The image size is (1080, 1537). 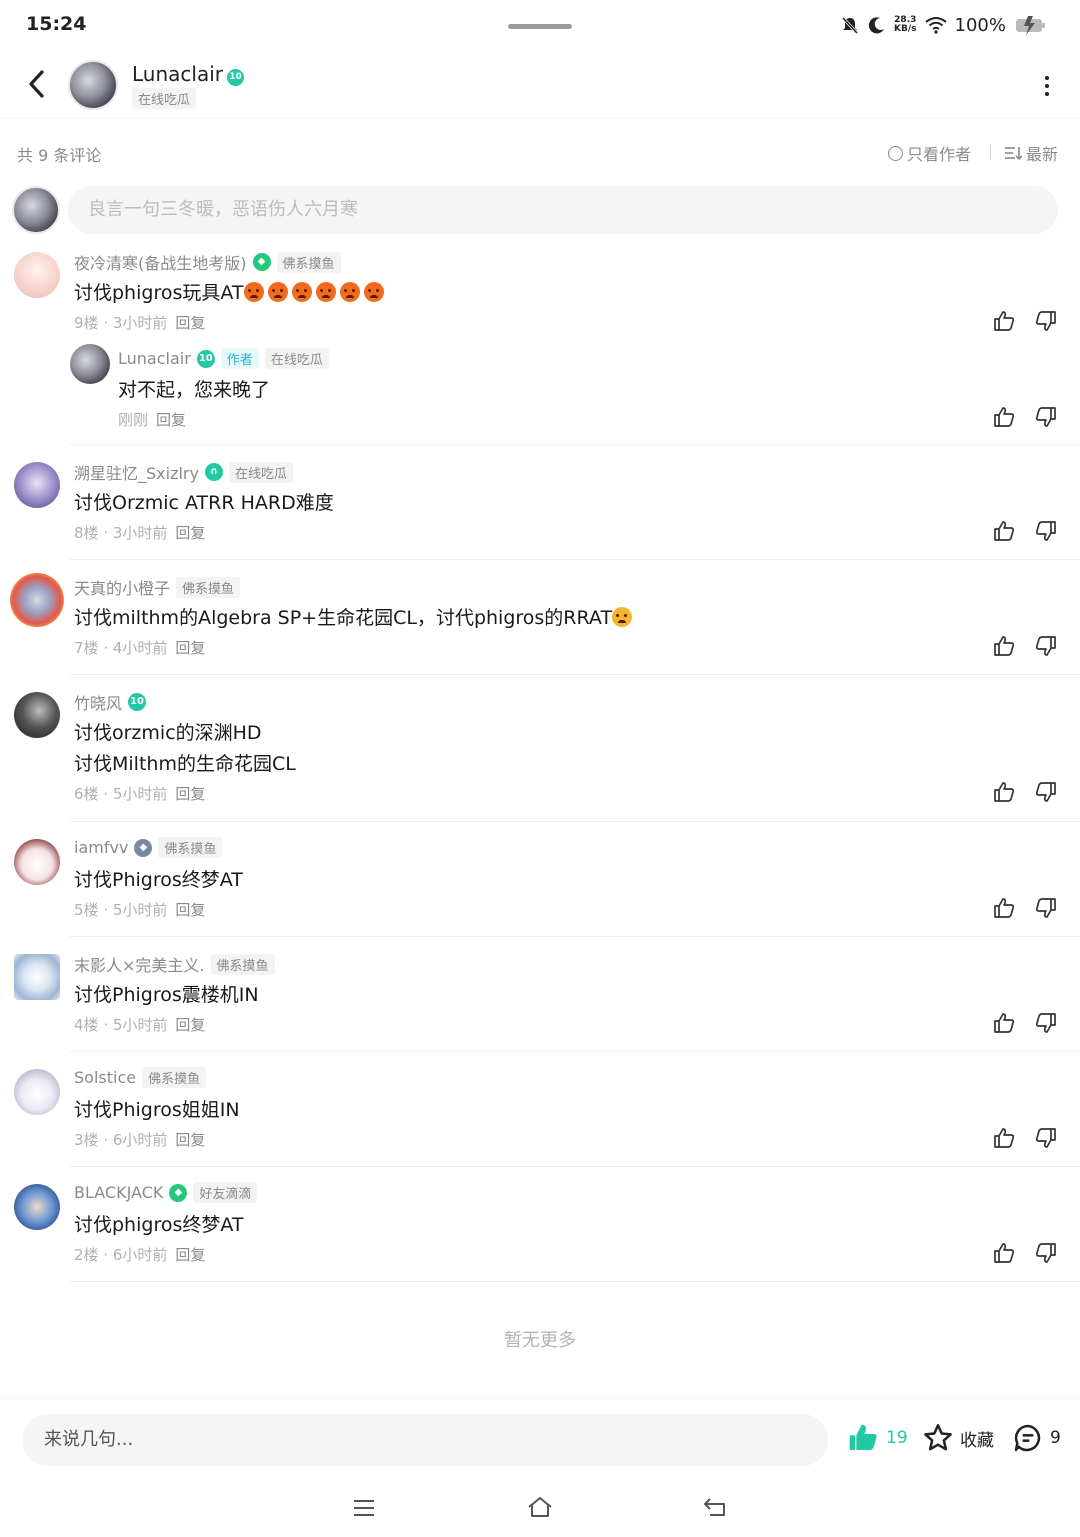 I want to click on username: BLACKJACK, so click(x=118, y=1192).